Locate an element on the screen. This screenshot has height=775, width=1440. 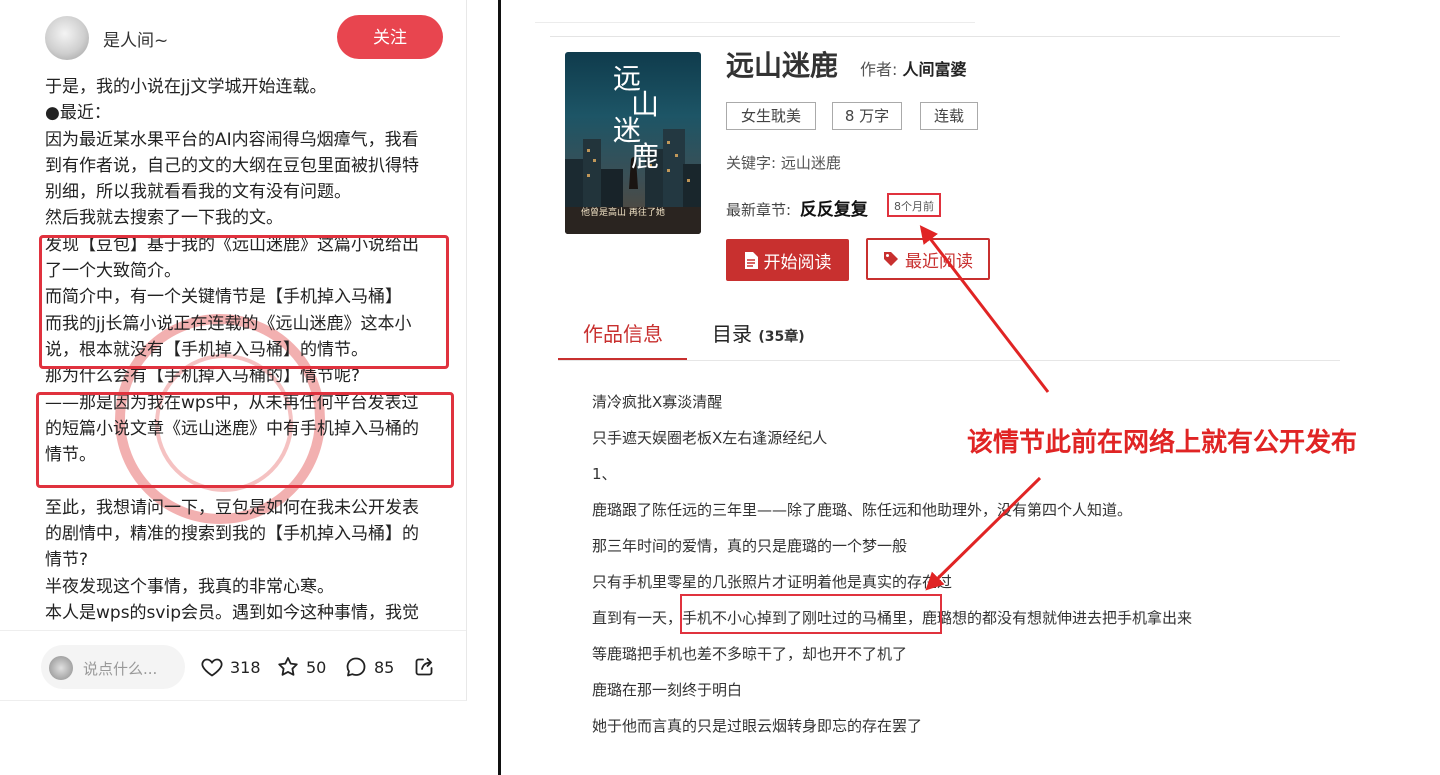
username: 是人间~ is located at coordinates (135, 38).